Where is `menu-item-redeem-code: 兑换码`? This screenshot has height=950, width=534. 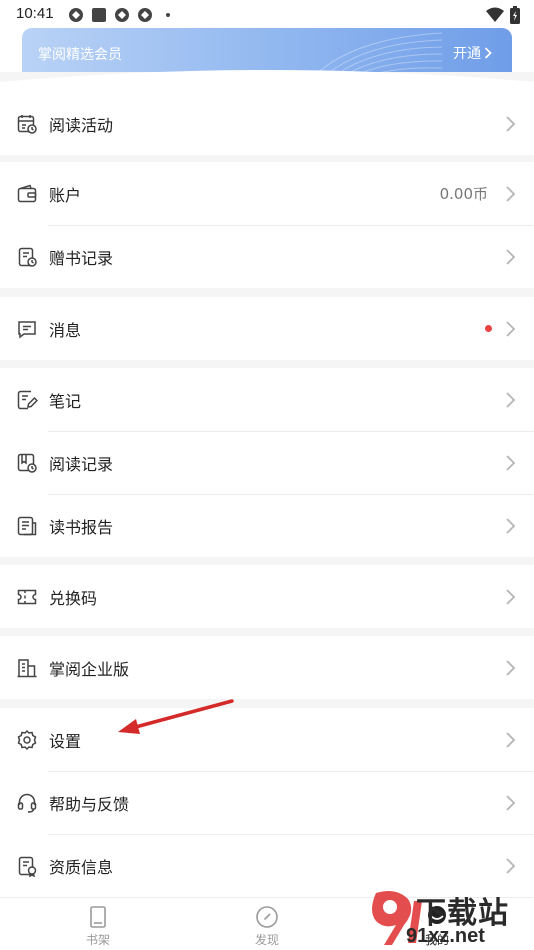
menu-item-redeem-code: 兑换码 is located at coordinates (267, 596).